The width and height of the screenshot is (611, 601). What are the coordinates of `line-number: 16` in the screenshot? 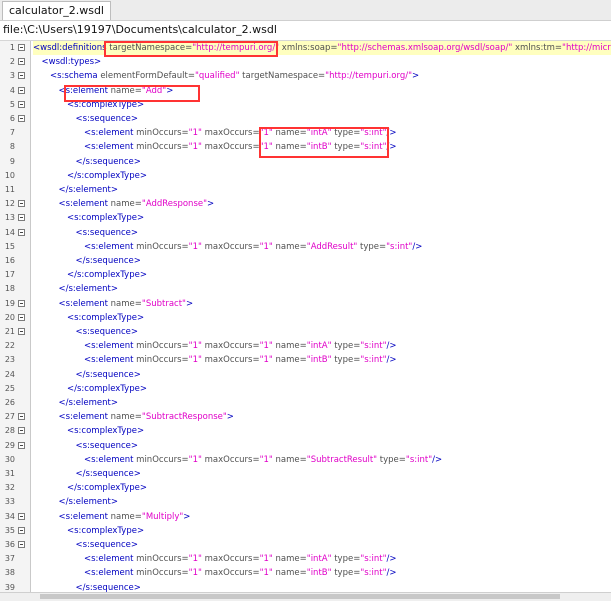 It's located at (9, 260).